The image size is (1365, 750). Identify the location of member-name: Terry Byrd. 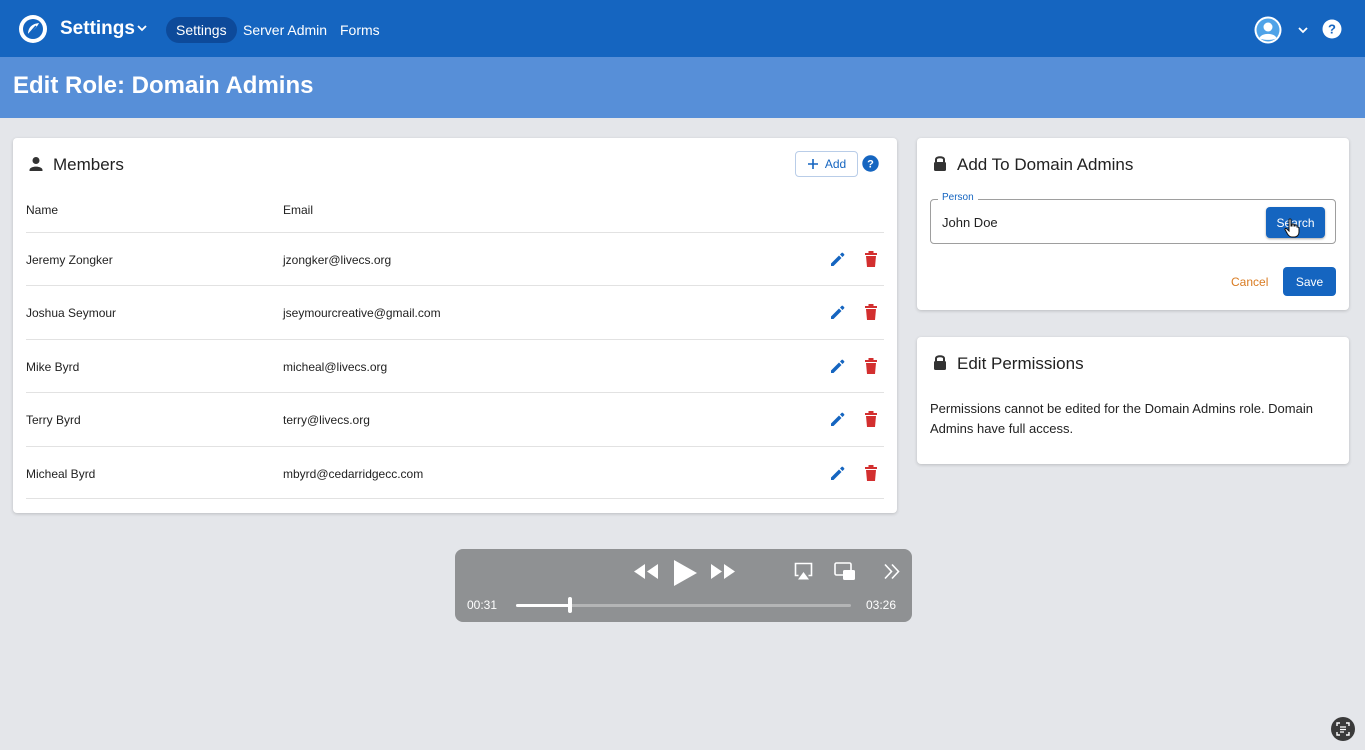
(53, 420).